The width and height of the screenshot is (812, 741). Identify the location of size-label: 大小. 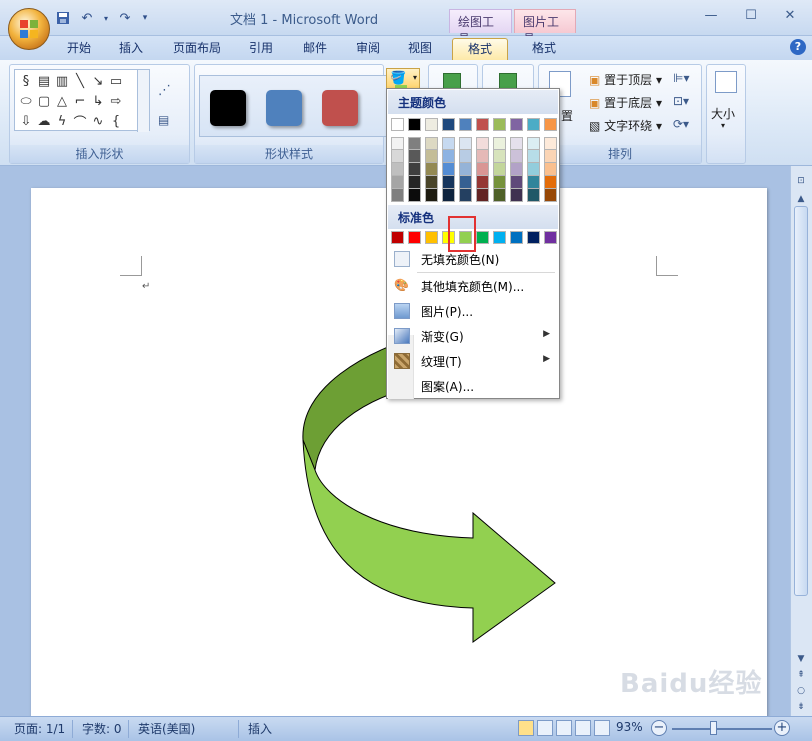
(723, 113).